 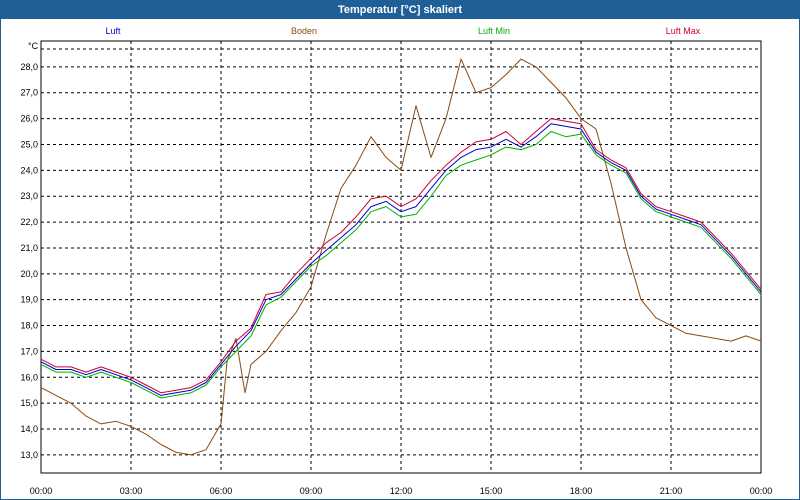 What do you see at coordinates (221, 491) in the screenshot?
I see `x-tick-time: 06:00` at bounding box center [221, 491].